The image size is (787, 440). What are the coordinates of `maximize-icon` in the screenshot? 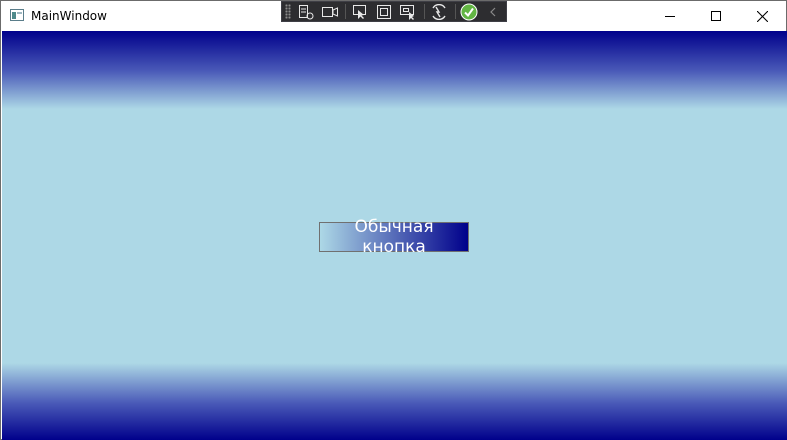 It's located at (716, 16).